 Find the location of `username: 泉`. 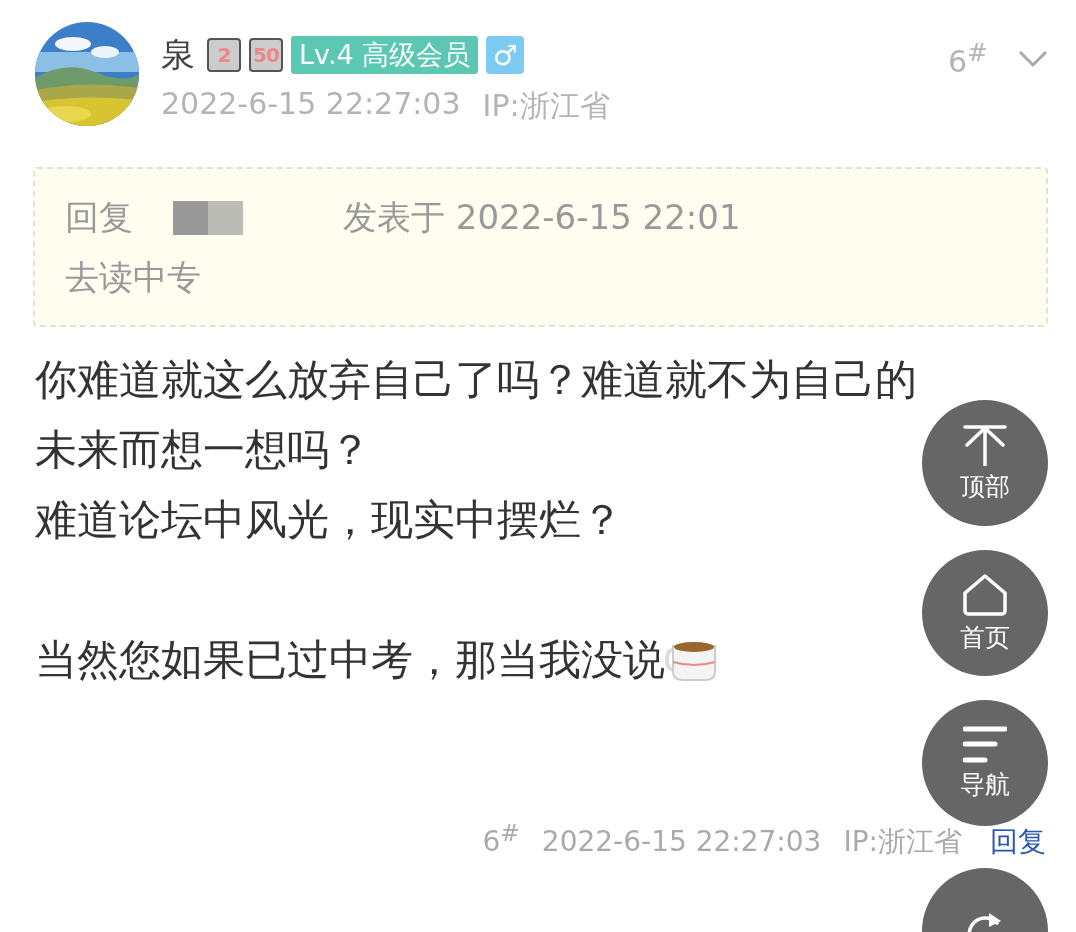

username: 泉 is located at coordinates (178, 55).